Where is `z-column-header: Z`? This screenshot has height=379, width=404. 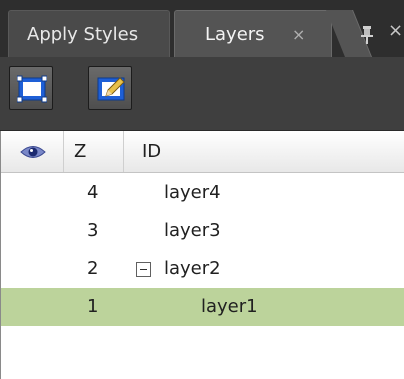
z-column-header: Z is located at coordinates (94, 151).